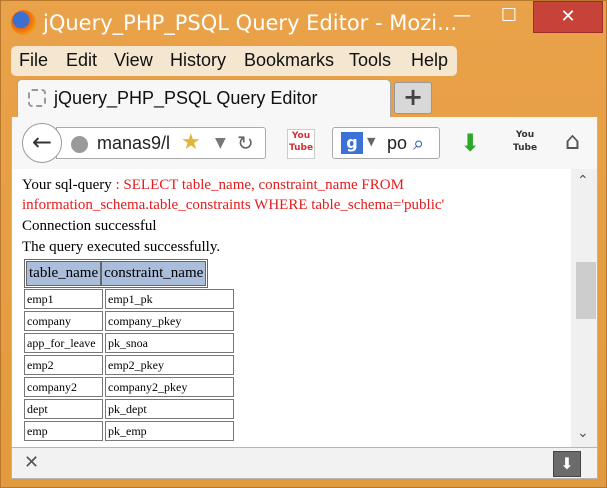 This screenshot has height=488, width=607. What do you see at coordinates (63, 299) in the screenshot?
I see `table-cell: emp1` at bounding box center [63, 299].